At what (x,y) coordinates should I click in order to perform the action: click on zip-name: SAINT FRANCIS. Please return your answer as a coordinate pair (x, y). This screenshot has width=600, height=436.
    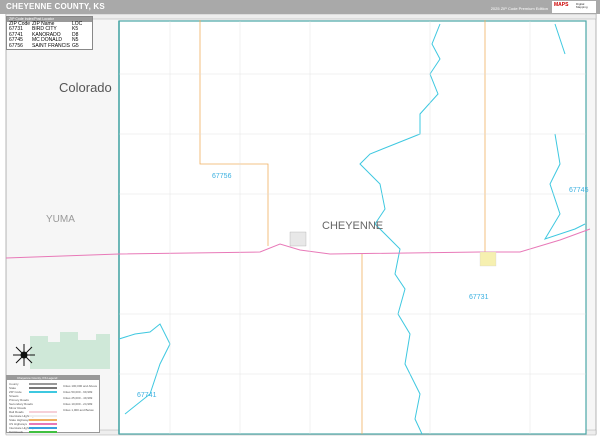
    Looking at the image, I should click on (51, 45).